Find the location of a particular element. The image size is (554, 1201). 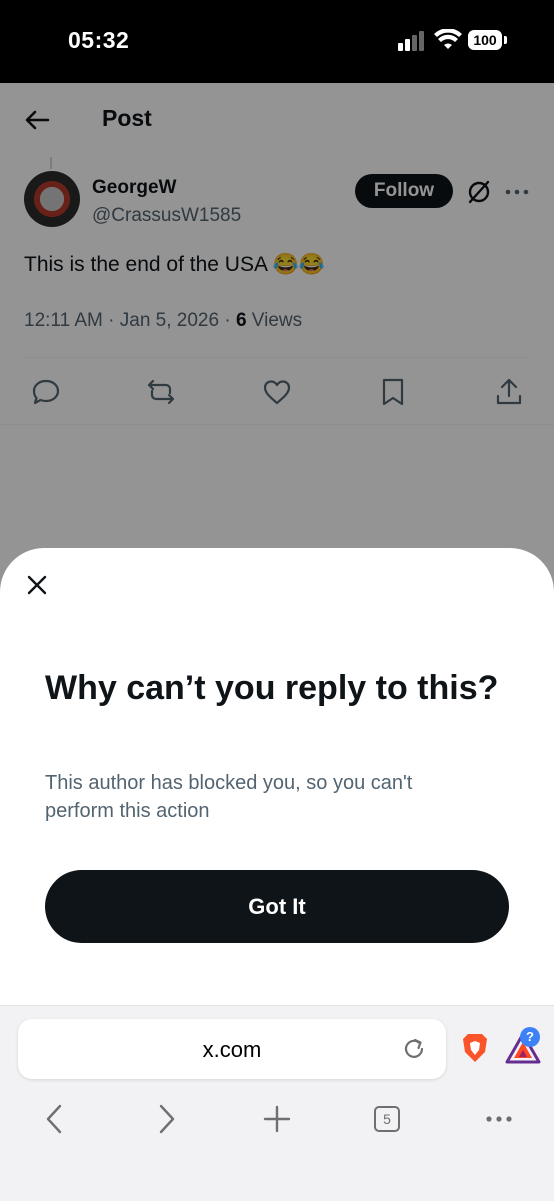

tabs-icon: 5 is located at coordinates (387, 1119).